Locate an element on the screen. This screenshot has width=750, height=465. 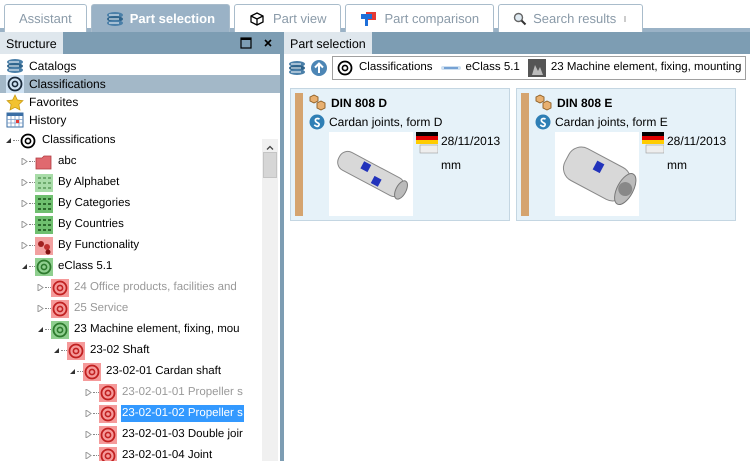
photo-placeholder is located at coordinates (537, 68).